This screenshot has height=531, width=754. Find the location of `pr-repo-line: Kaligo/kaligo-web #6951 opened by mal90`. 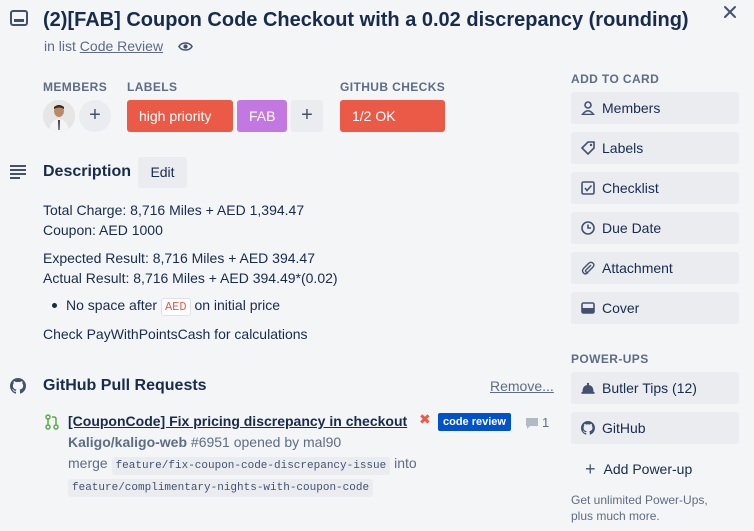

pr-repo-line: Kaligo/kaligo-web #6951 opened by mal90 is located at coordinates (204, 442).